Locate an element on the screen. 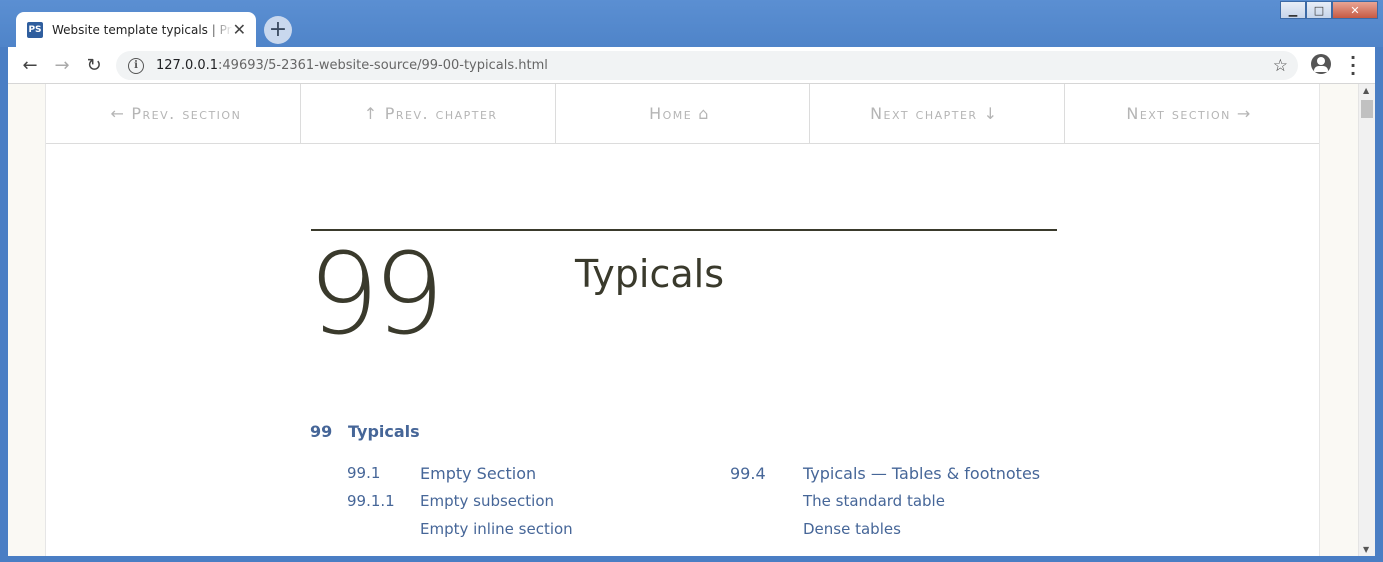 Image resolution: width=1383 pixels, height=562 pixels. home-label: Home is located at coordinates (671, 113).